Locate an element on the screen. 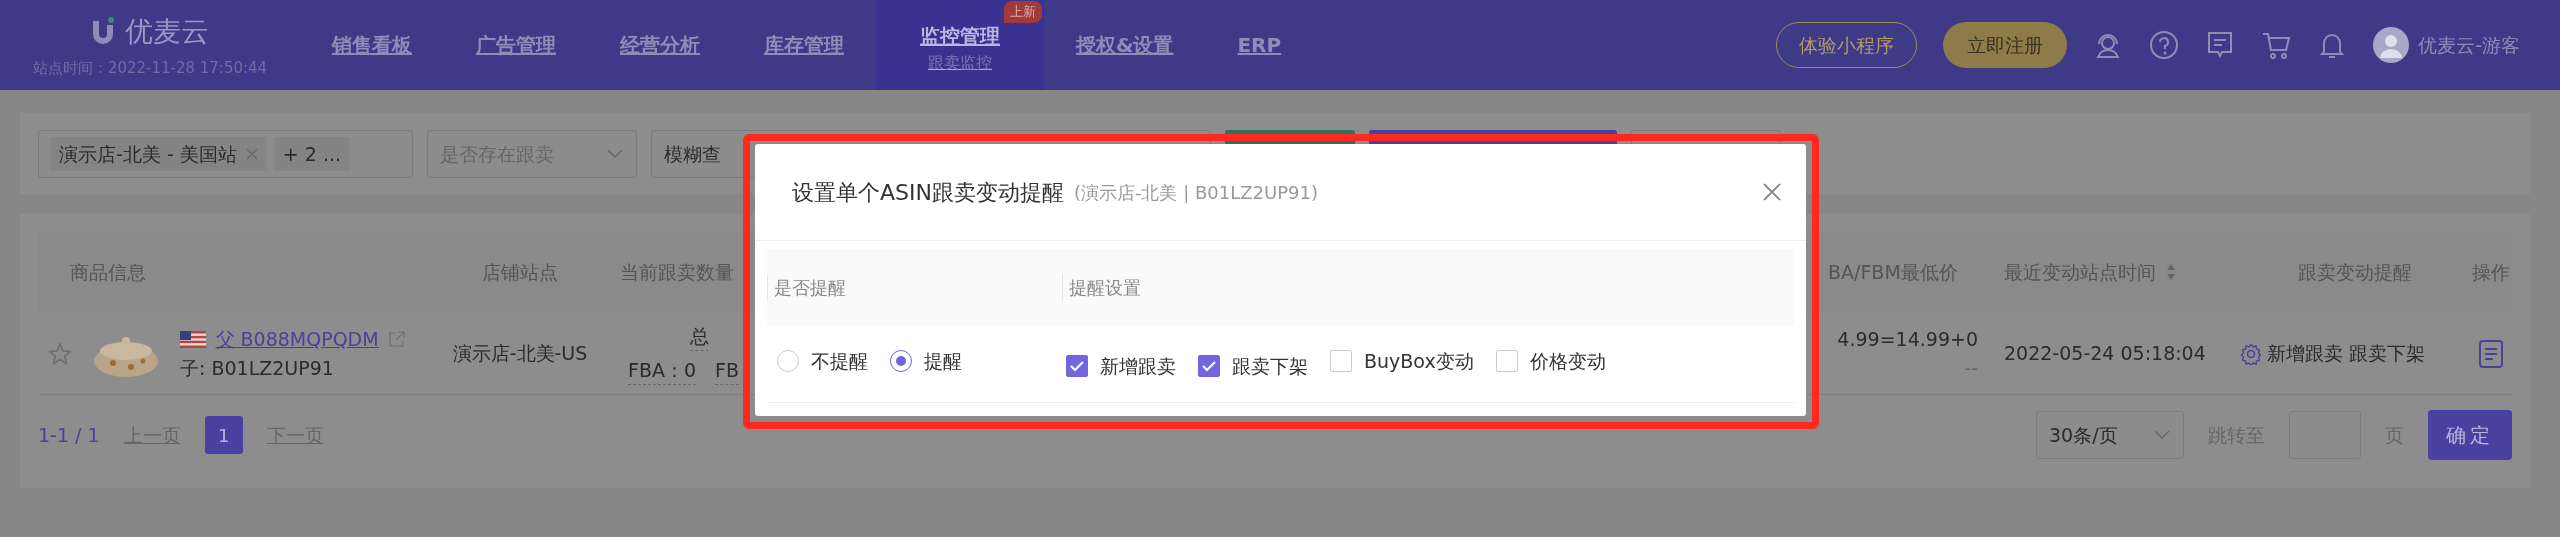 The width and height of the screenshot is (2560, 537). asin-link: 父 B088MQPQDM is located at coordinates (297, 339).